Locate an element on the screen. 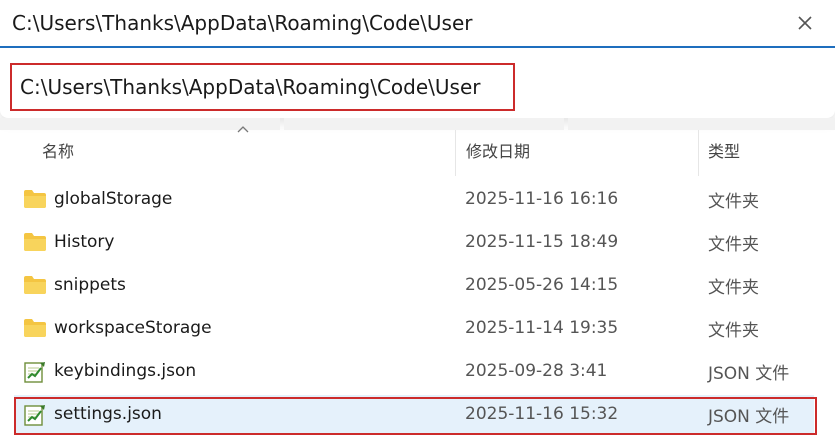  column-header-type: 类型 is located at coordinates (724, 152).